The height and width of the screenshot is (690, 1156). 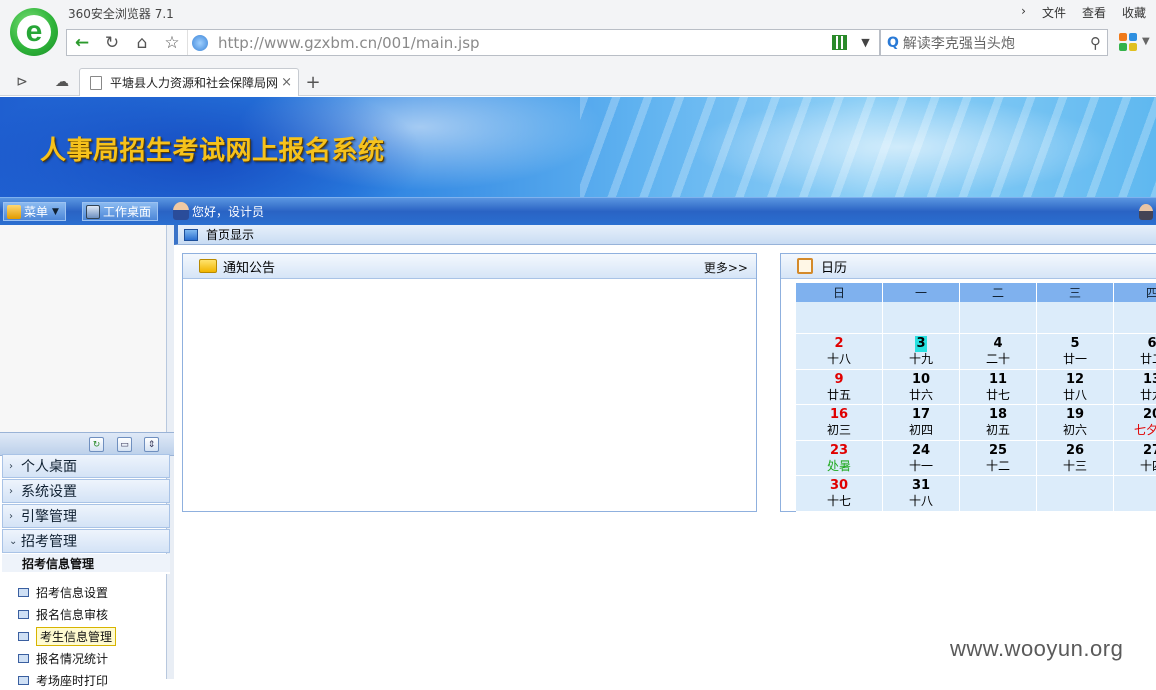 I want to click on user-icon, so click(x=1146, y=212).